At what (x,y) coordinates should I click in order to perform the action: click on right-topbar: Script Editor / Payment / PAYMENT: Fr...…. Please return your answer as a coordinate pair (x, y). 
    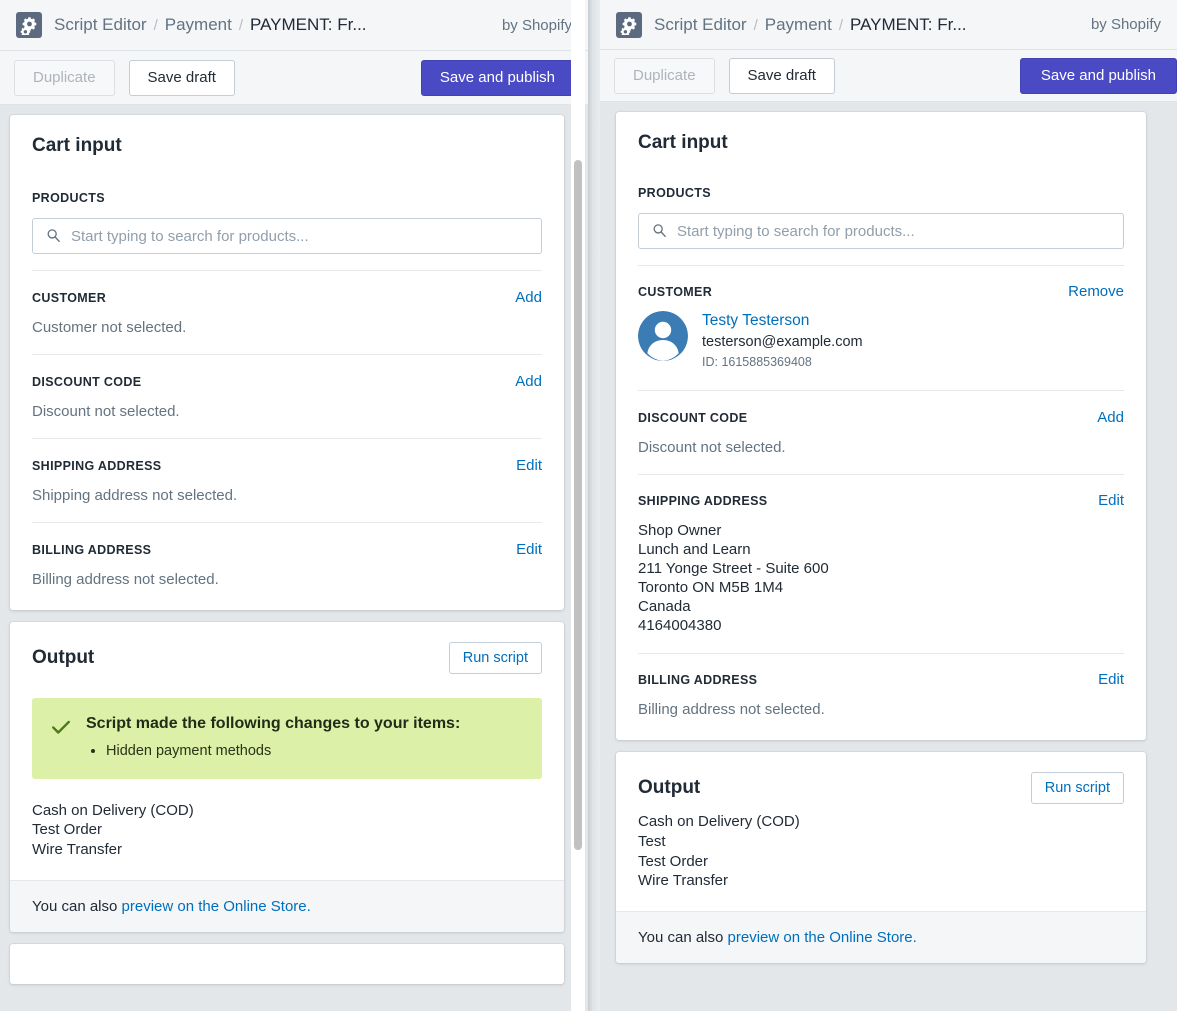
    Looking at the image, I should click on (888, 25).